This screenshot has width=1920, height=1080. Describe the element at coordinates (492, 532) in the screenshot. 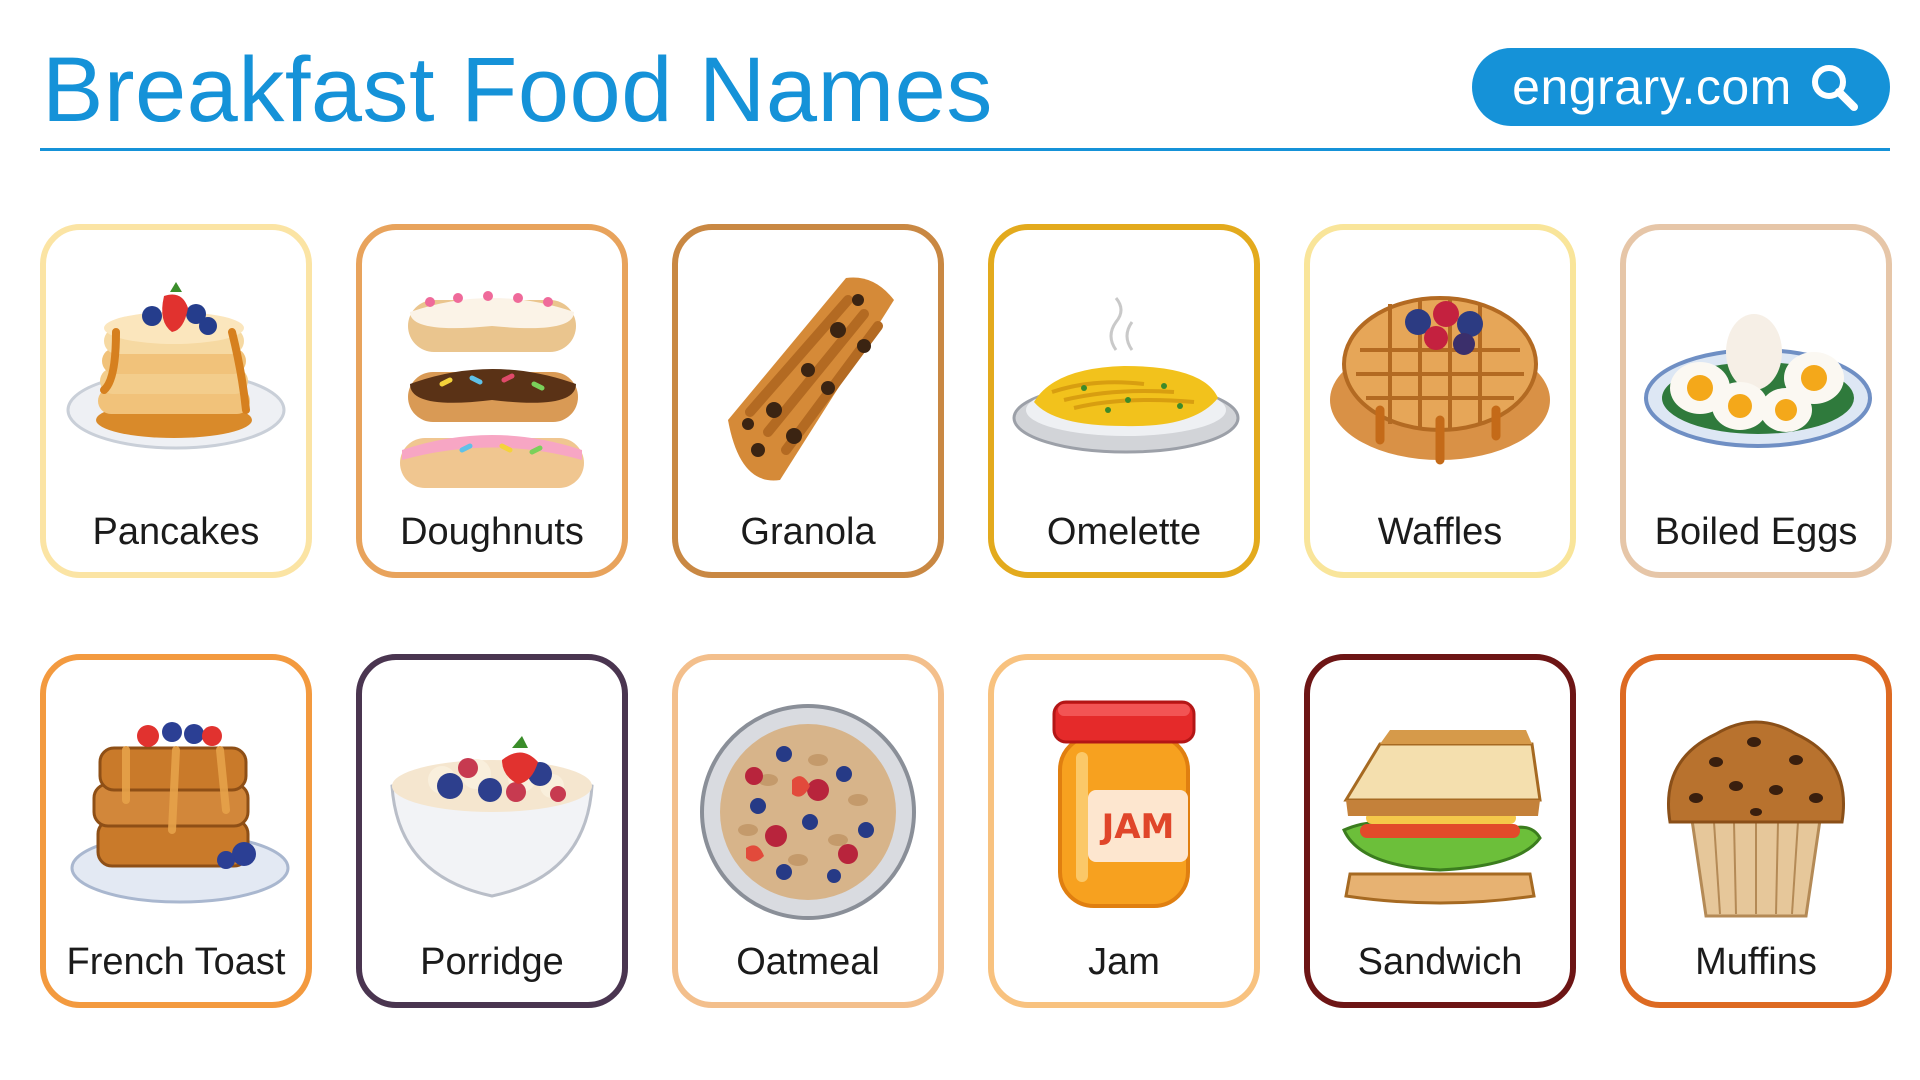

I see `card-label: Doughnuts` at that location.